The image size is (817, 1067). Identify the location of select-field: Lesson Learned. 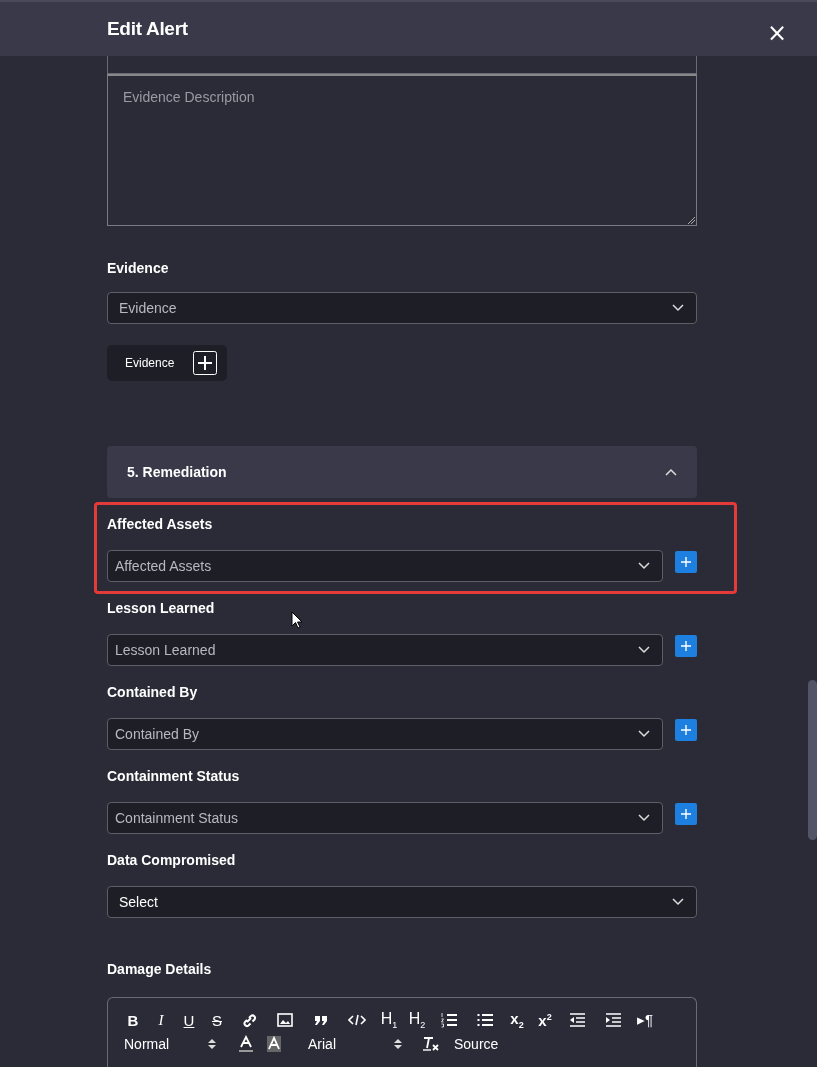
(385, 650).